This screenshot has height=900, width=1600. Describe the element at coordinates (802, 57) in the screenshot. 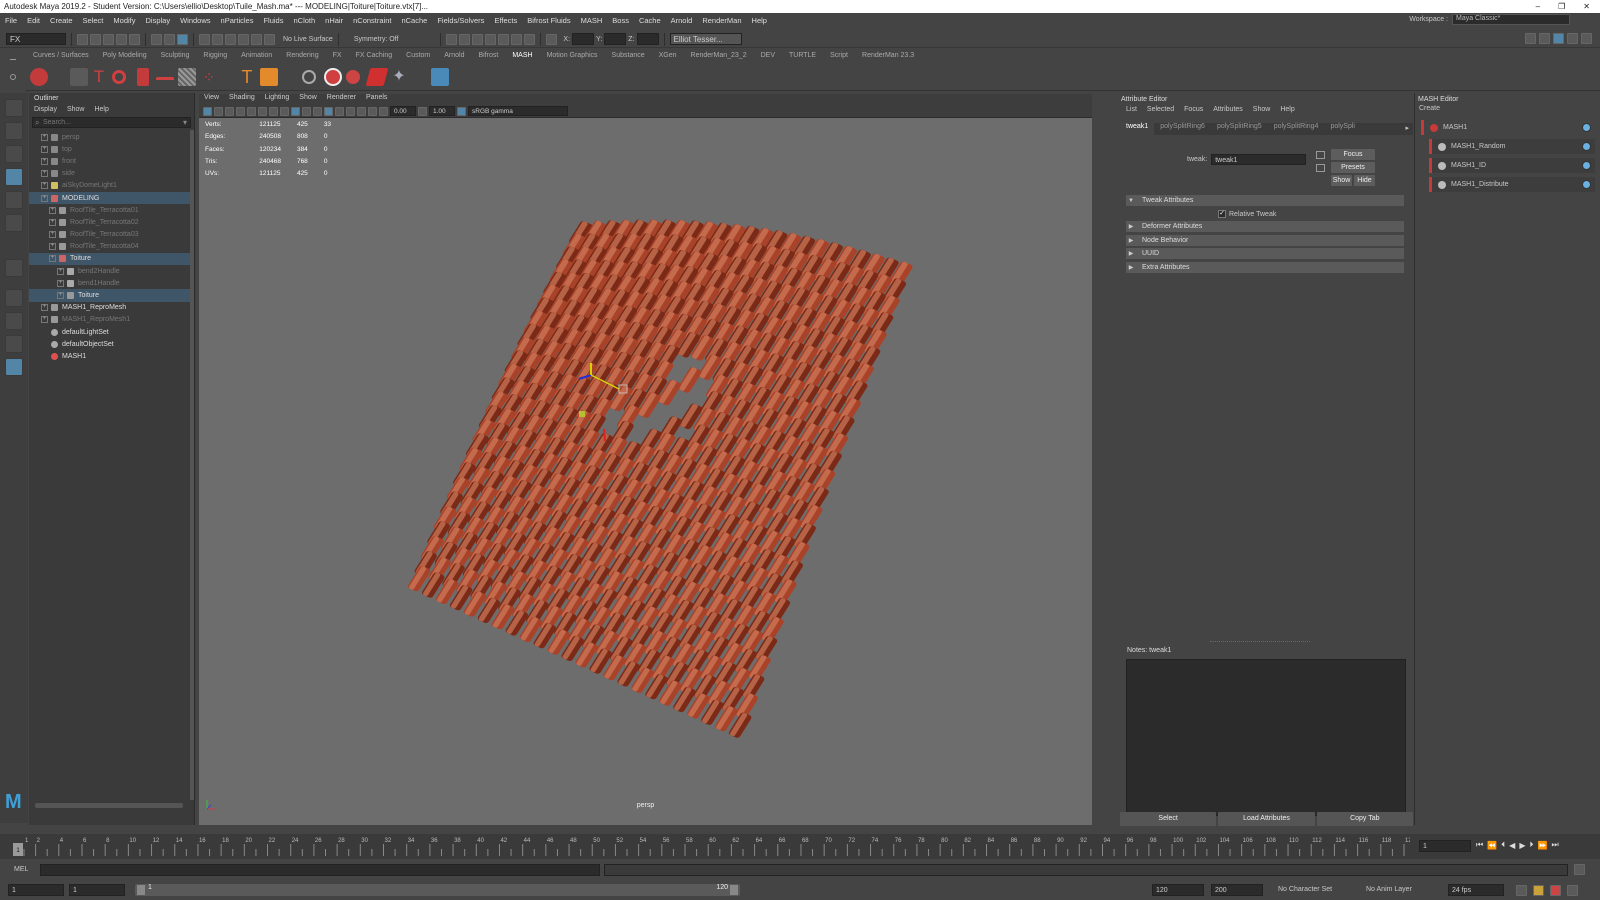

I see `shelf-tab-turtle: TURTLE` at that location.